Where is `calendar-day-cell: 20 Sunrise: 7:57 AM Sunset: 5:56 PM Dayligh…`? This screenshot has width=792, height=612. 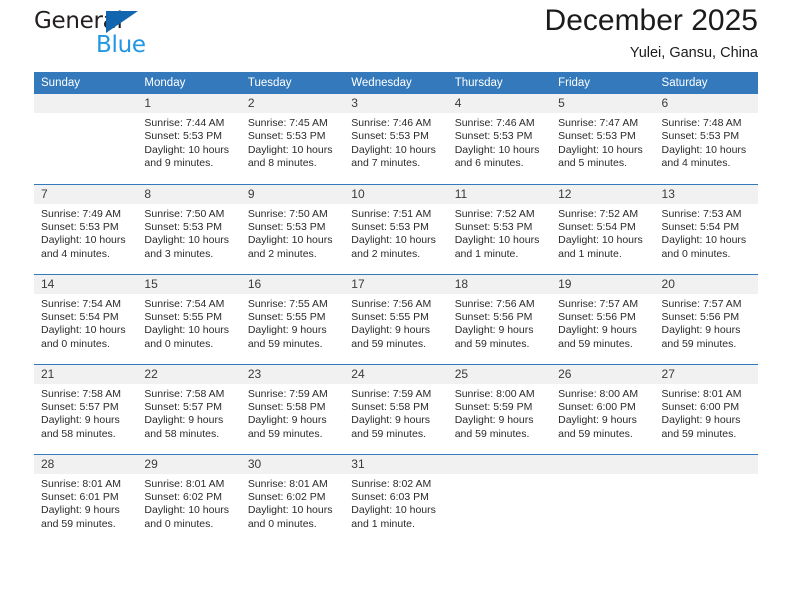 calendar-day-cell: 20 Sunrise: 7:57 AM Sunset: 5:56 PM Dayligh… is located at coordinates (706, 319).